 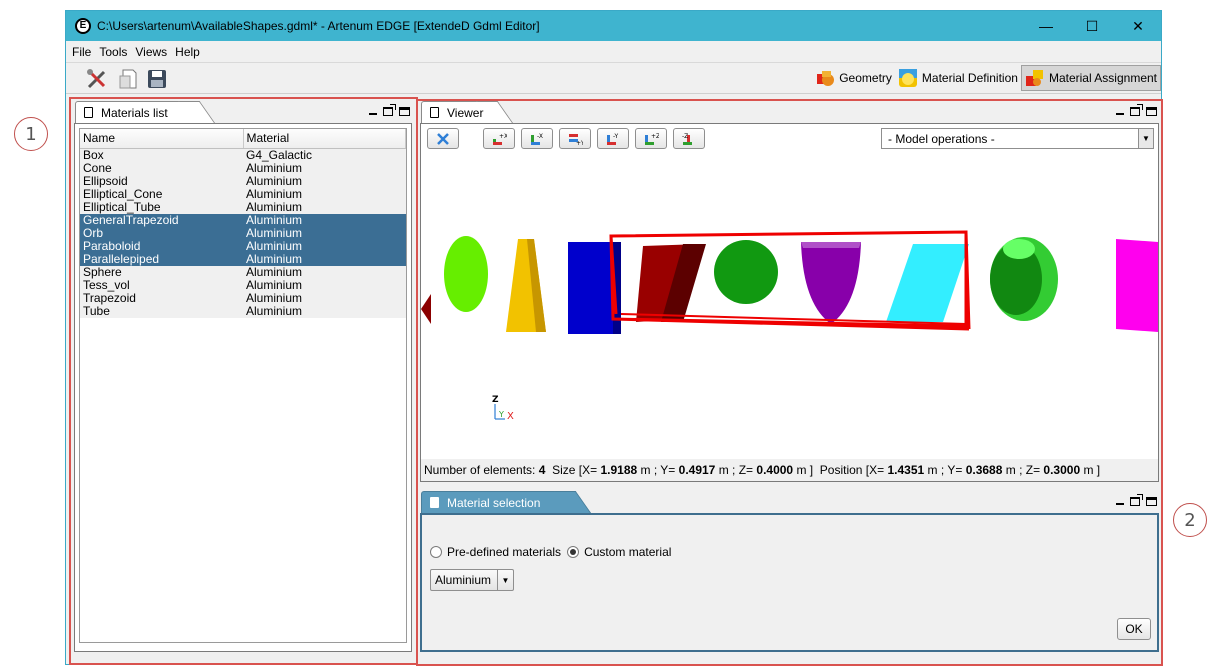 What do you see at coordinates (243, 194) in the screenshot?
I see `table-row: Elliptical_Cone Aluminium` at bounding box center [243, 194].